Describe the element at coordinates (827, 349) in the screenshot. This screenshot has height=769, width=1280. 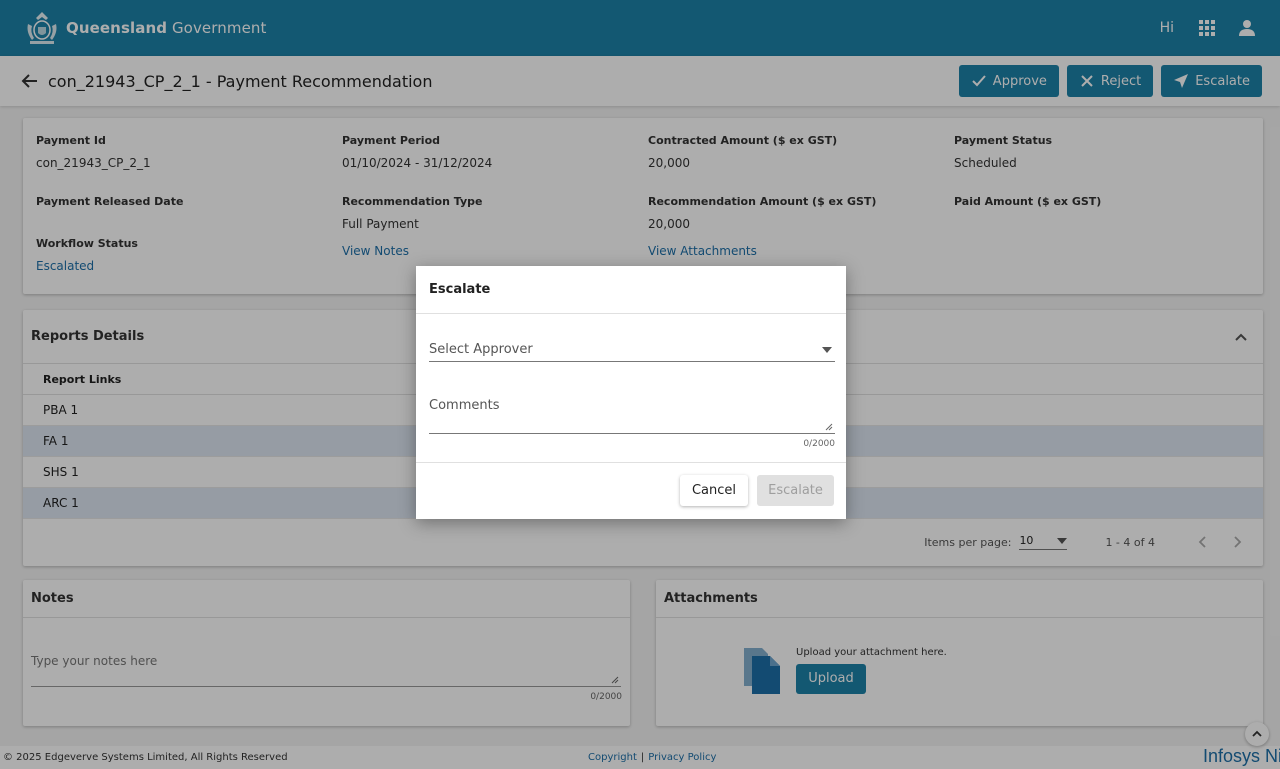
I see `dropdown-arrow-icon` at that location.